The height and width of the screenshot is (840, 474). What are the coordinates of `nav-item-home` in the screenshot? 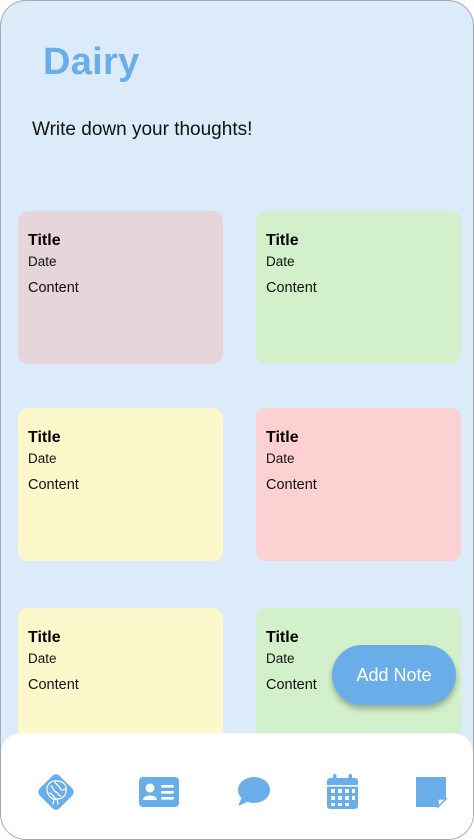 It's located at (56, 792).